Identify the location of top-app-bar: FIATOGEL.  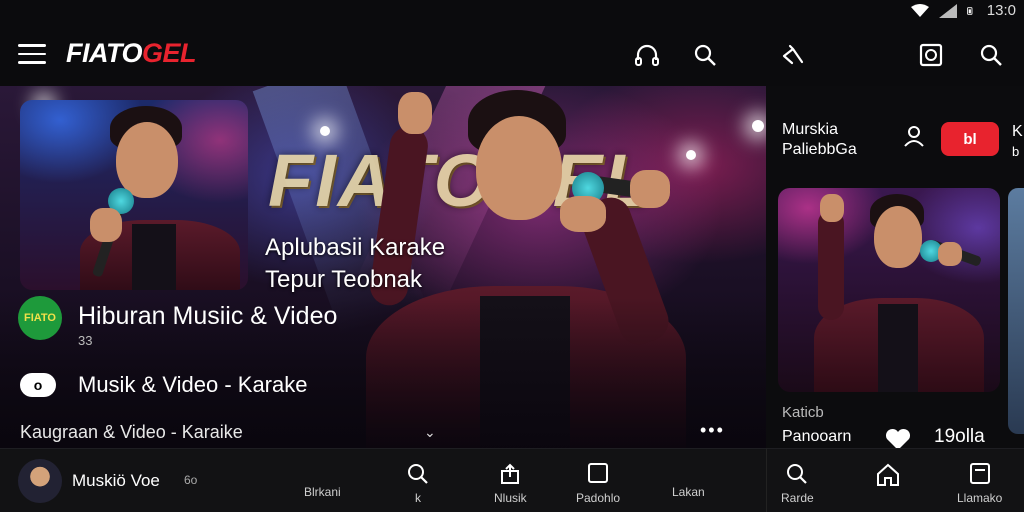
(383, 55).